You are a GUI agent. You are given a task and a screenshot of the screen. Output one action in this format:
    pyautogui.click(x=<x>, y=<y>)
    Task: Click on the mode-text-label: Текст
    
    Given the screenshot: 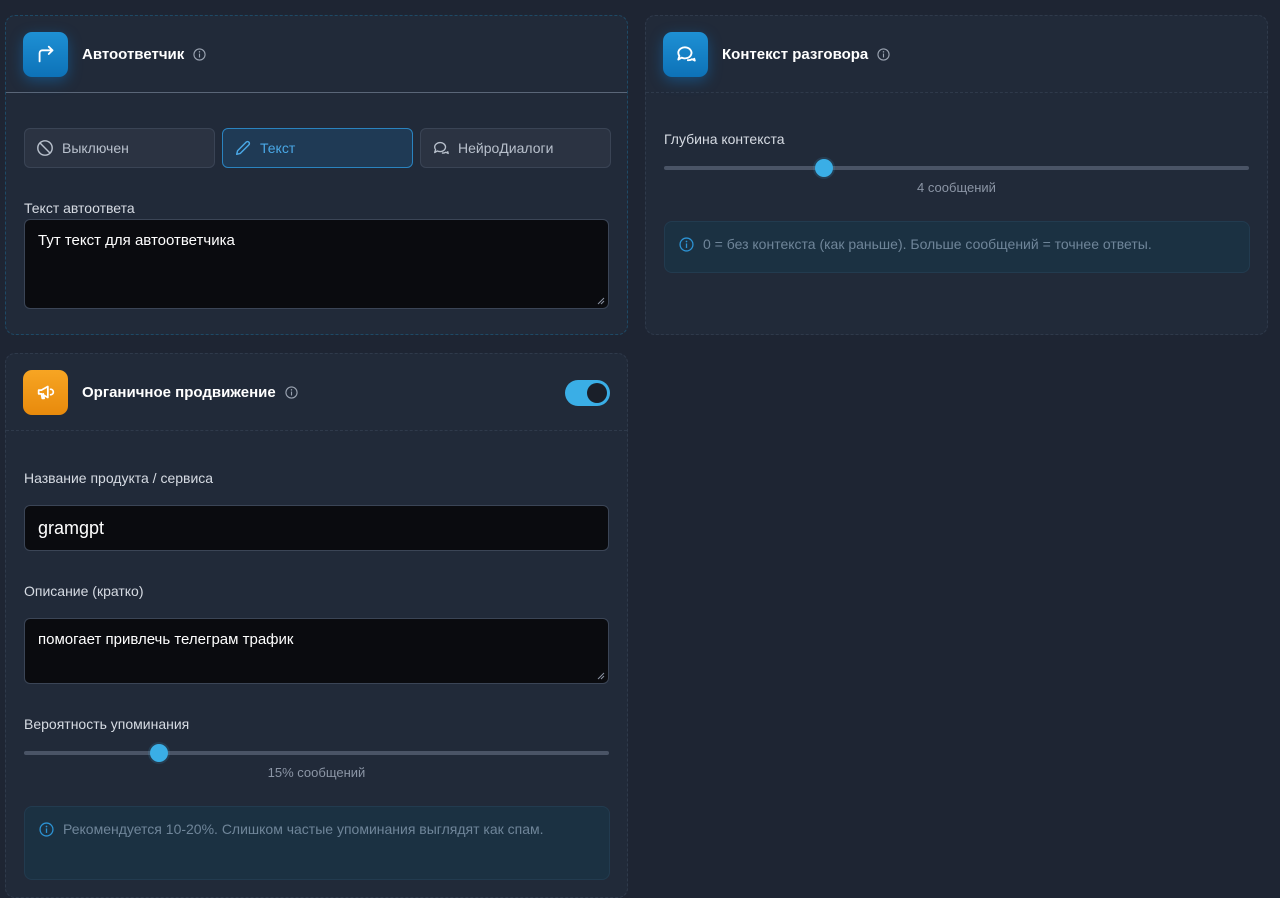 What is the action you would take?
    pyautogui.click(x=278, y=148)
    